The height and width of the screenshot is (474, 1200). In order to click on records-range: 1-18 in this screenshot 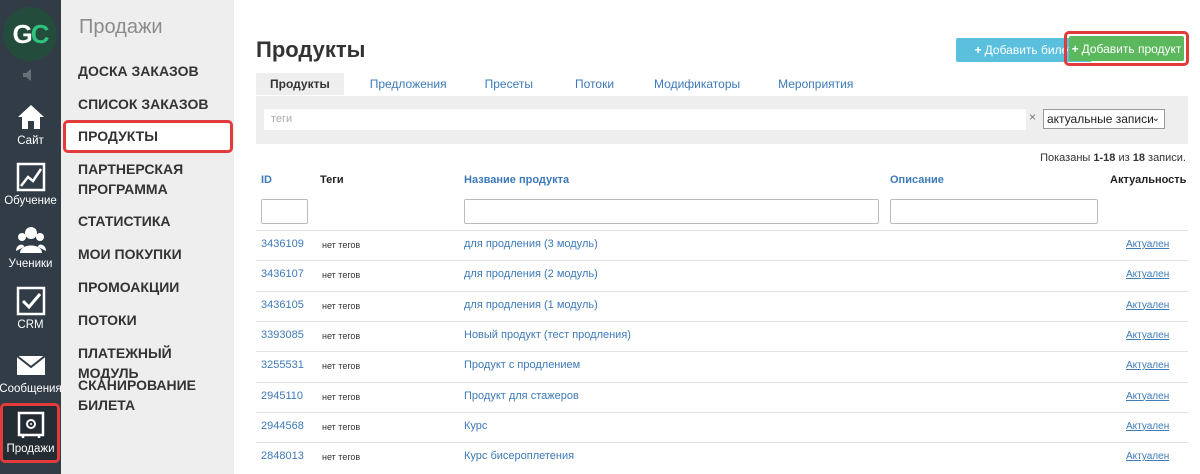, I will do `click(1104, 158)`.